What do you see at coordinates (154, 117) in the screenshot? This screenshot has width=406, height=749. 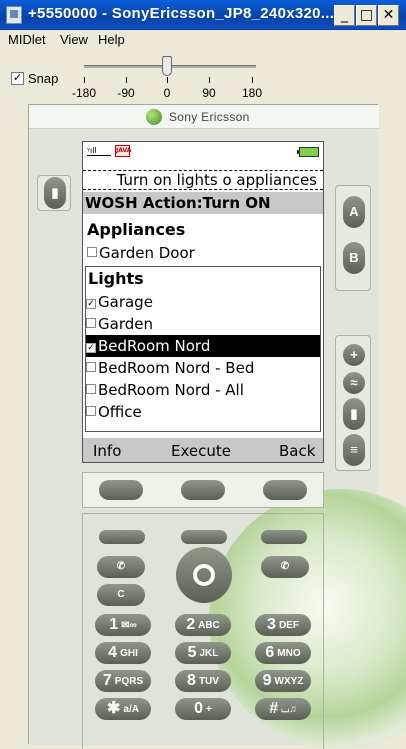 I see `sony-ericsson-logo-icon` at bounding box center [154, 117].